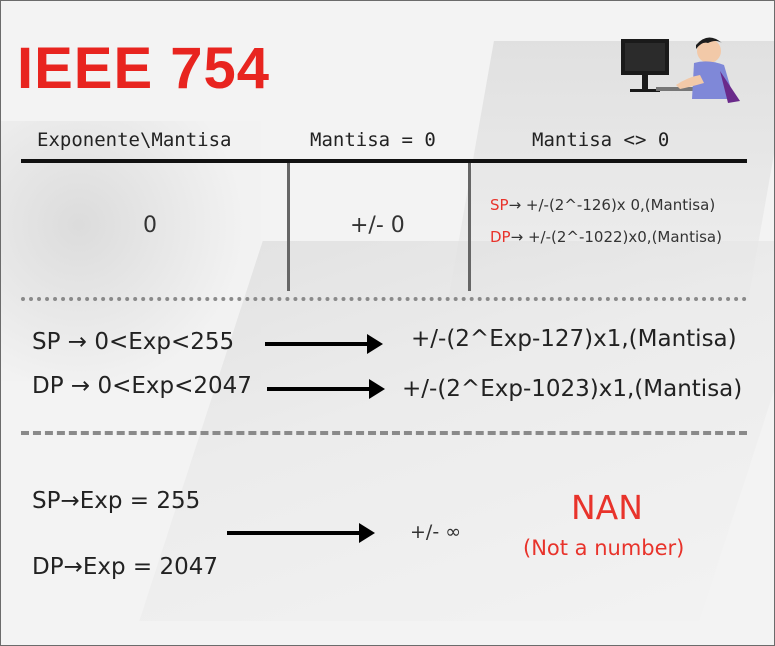 Image resolution: width=775 pixels, height=646 pixels. I want to click on header-mantisa-nonzero: Mantisa <> 0, so click(601, 140).